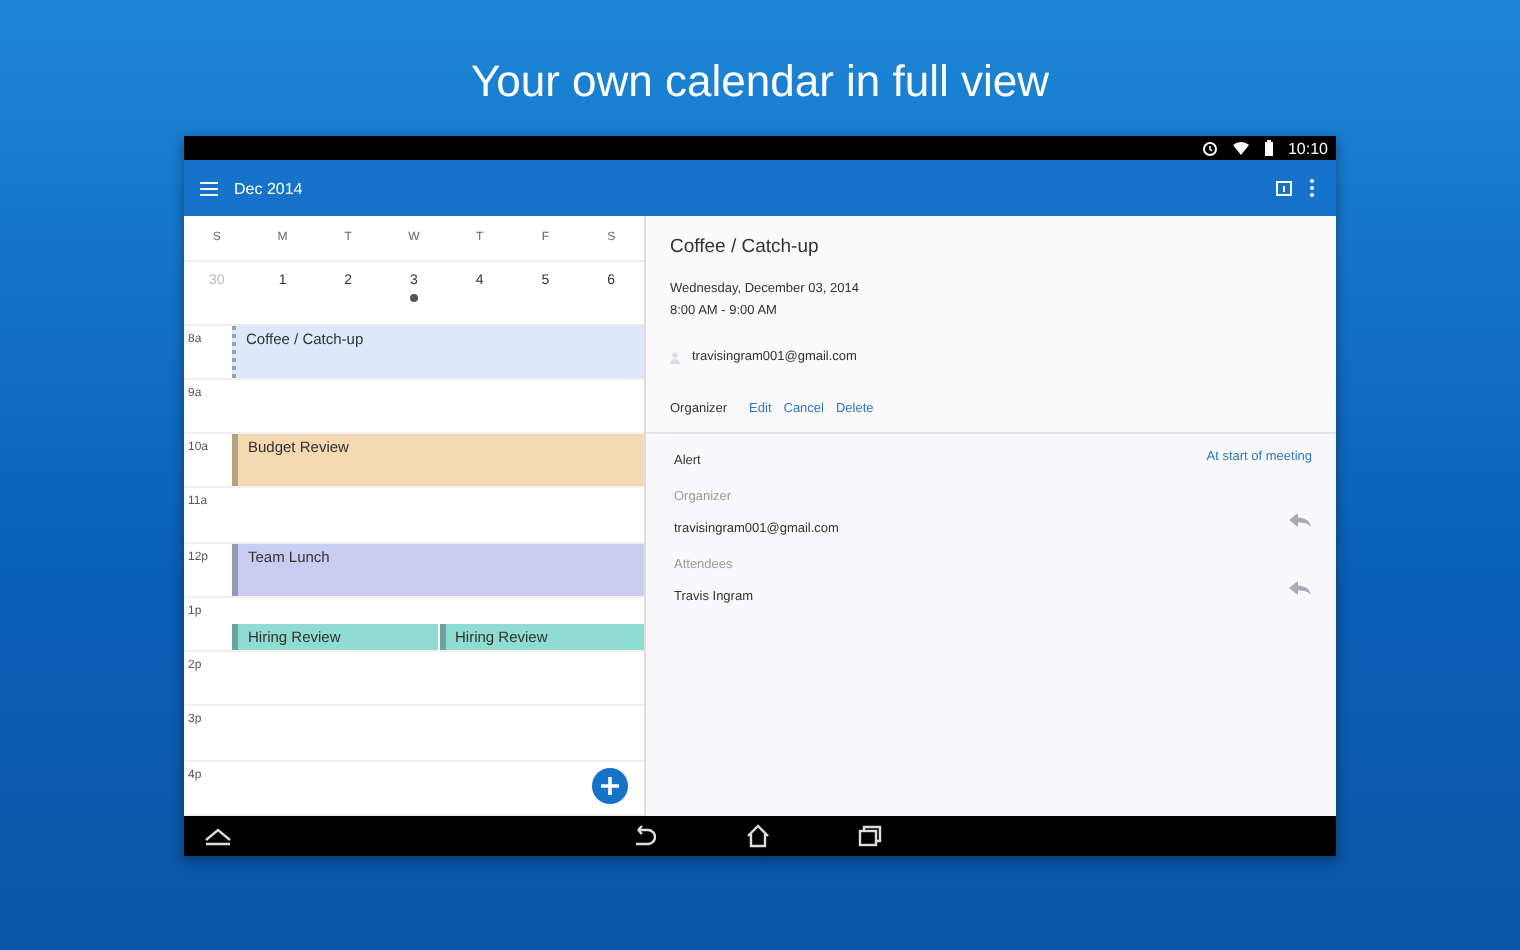 The height and width of the screenshot is (950, 1520). I want to click on headline: Your own calendar in full view, so click(760, 82).